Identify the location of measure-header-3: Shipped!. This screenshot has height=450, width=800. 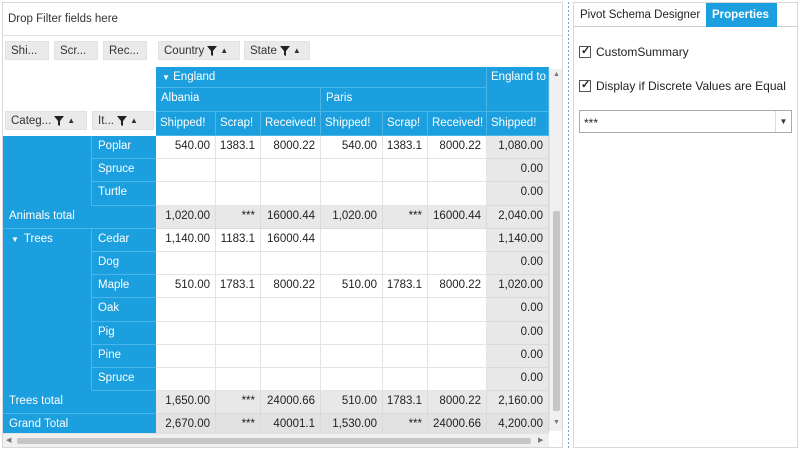
(352, 124).